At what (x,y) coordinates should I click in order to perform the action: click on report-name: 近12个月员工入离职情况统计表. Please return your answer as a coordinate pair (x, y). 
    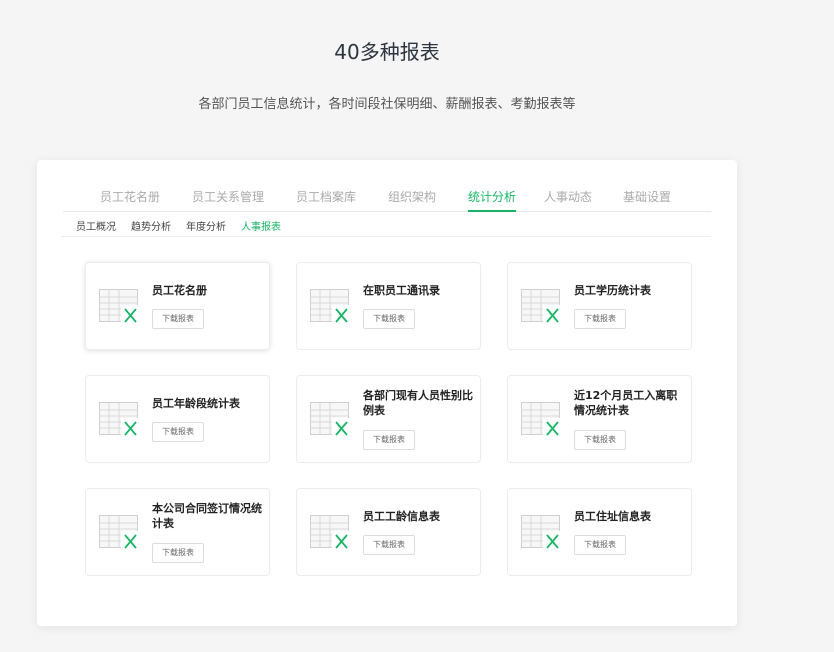
    Looking at the image, I should click on (626, 403).